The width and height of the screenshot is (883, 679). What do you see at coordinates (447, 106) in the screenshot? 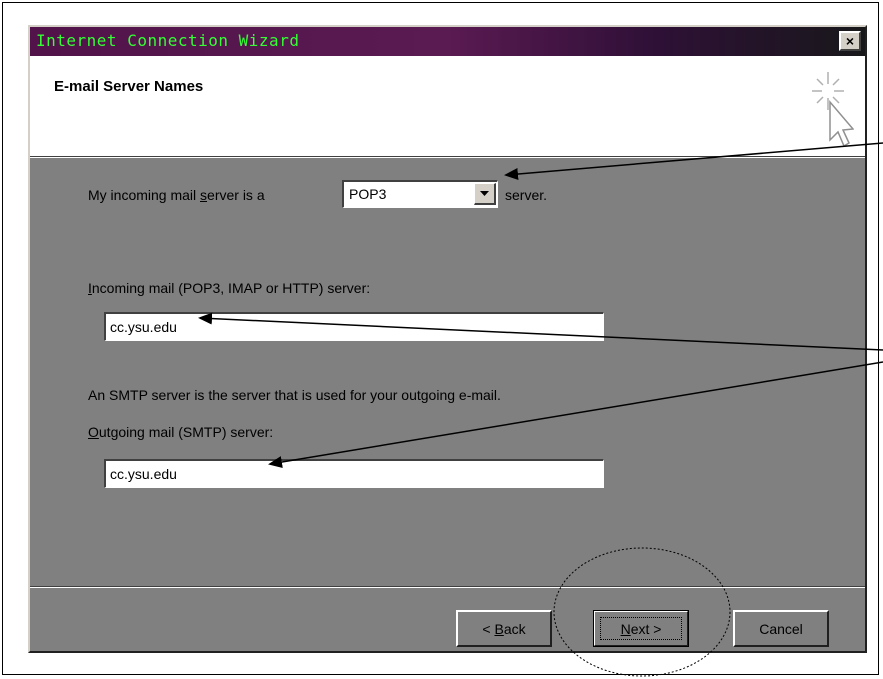
I see `wizard-header: E-mail Server Names` at bounding box center [447, 106].